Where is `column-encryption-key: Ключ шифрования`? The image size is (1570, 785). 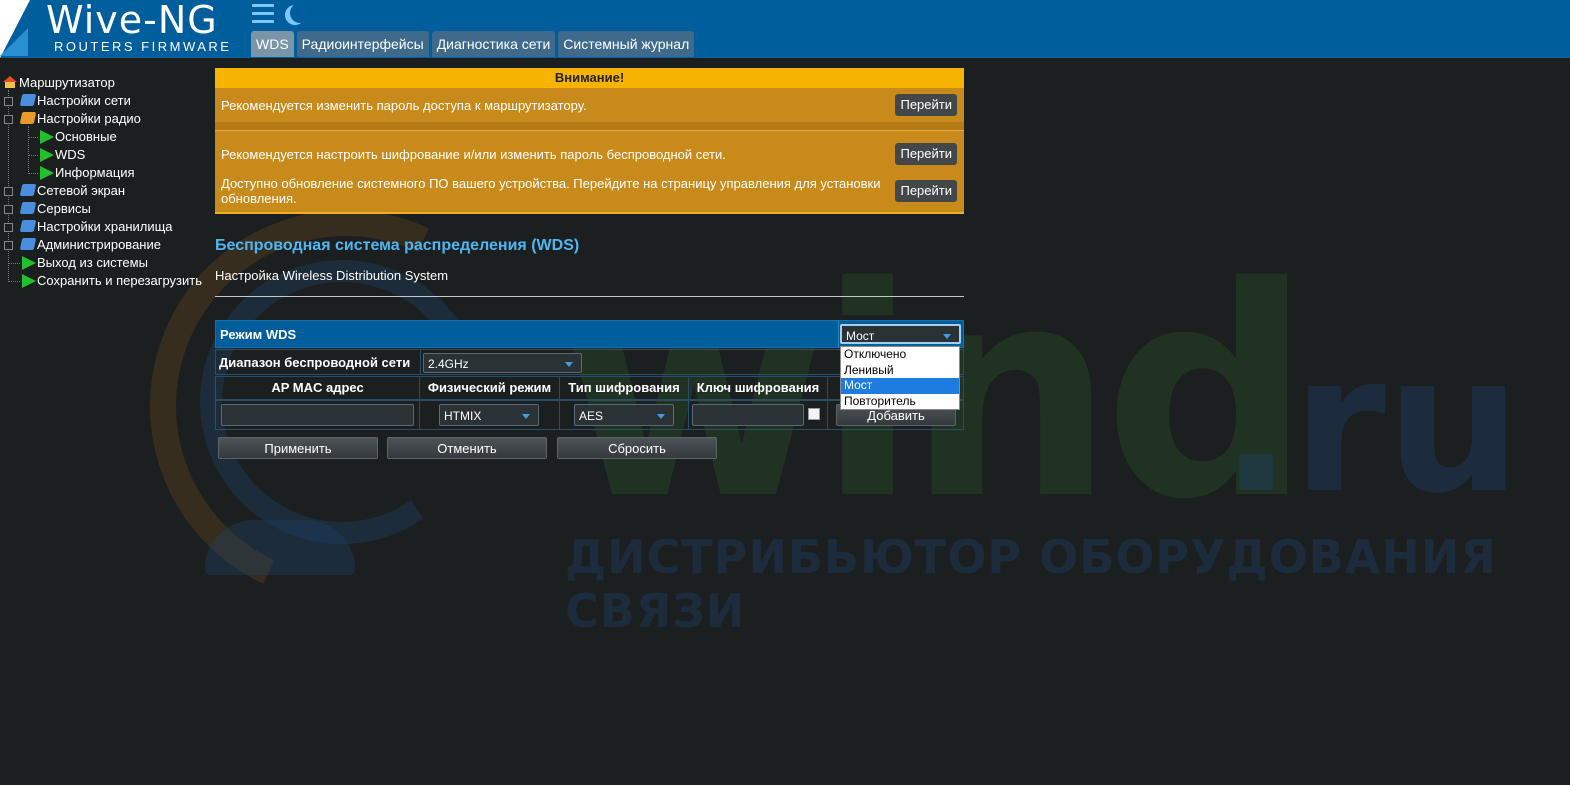 column-encryption-key: Ключ шифрования is located at coordinates (758, 388).